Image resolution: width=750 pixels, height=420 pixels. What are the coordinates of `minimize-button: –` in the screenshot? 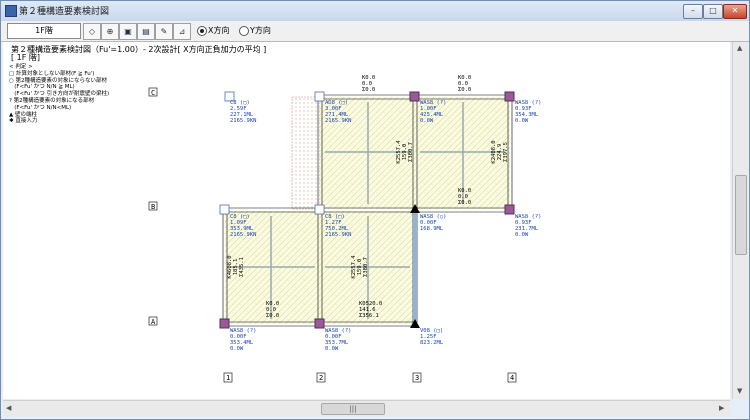 It's located at (693, 11).